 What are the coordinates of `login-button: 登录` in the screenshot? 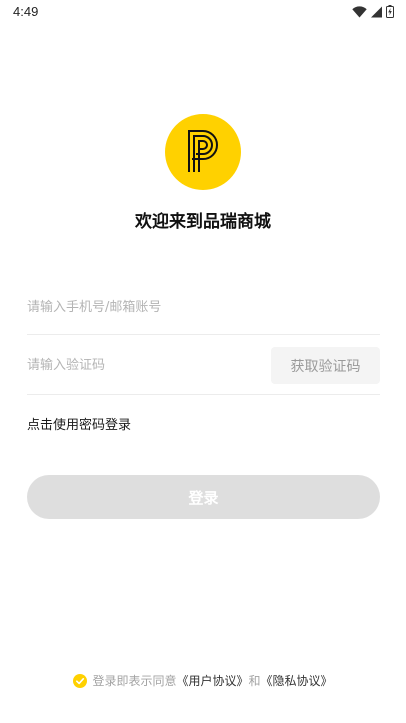 It's located at (203, 497).